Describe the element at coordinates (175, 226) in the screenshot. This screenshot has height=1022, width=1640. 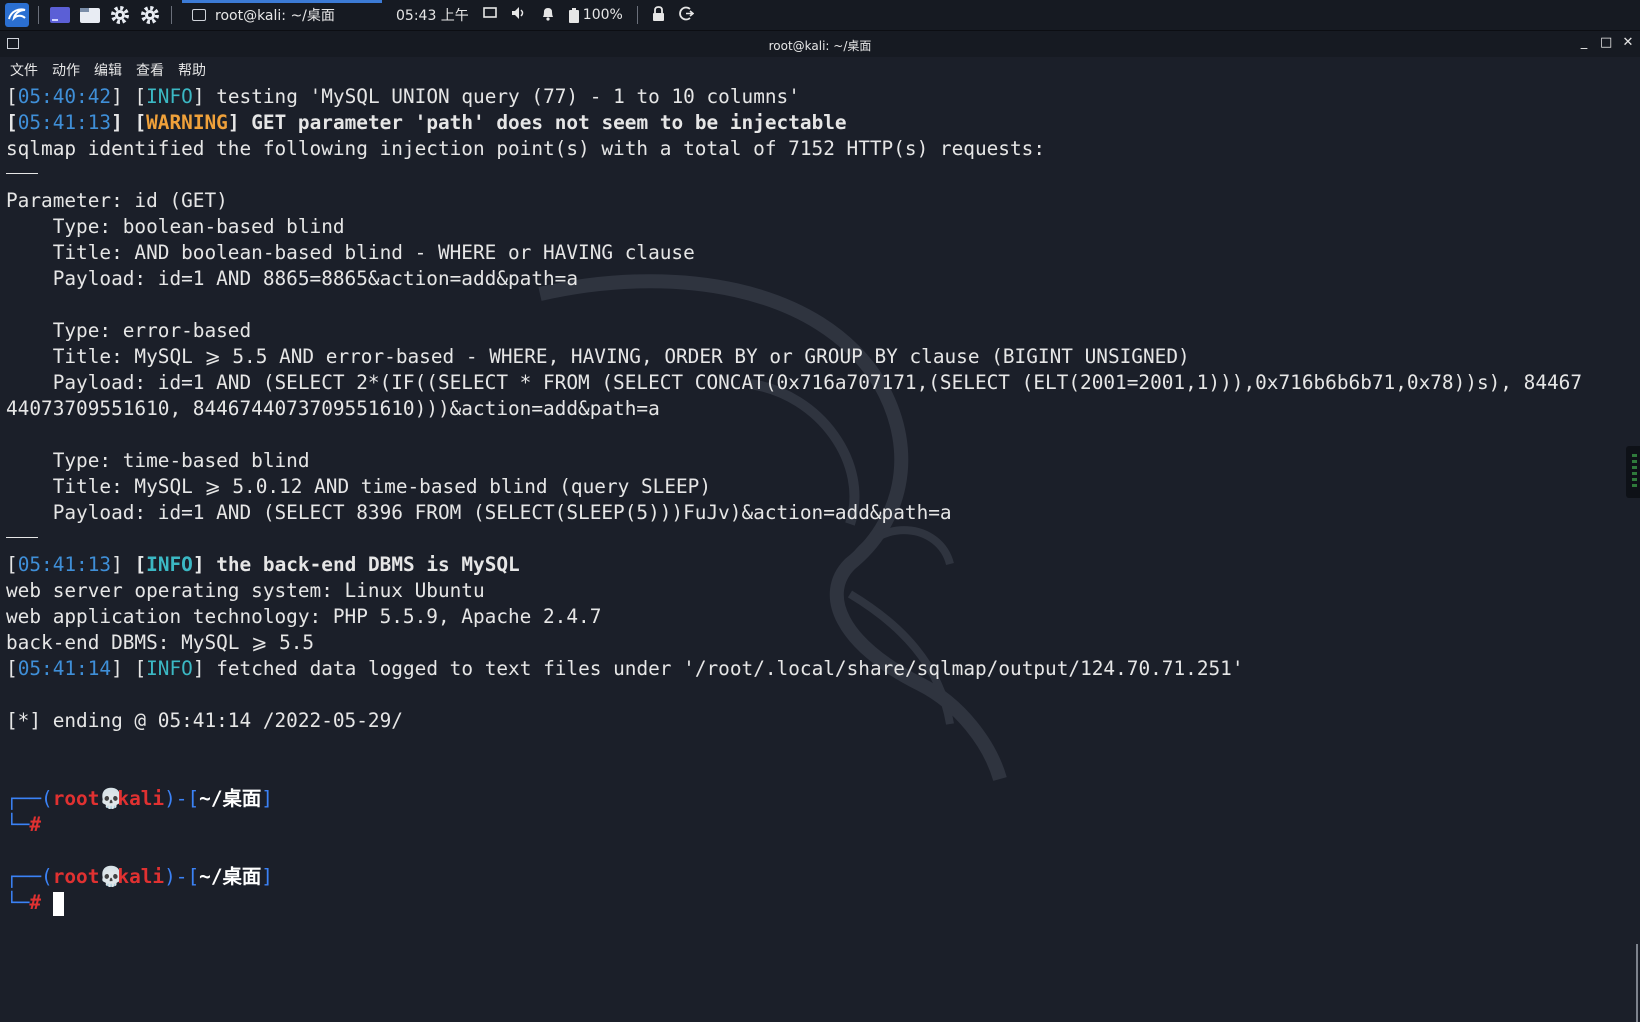
I see `output-line: Type: boolean-based blind` at that location.